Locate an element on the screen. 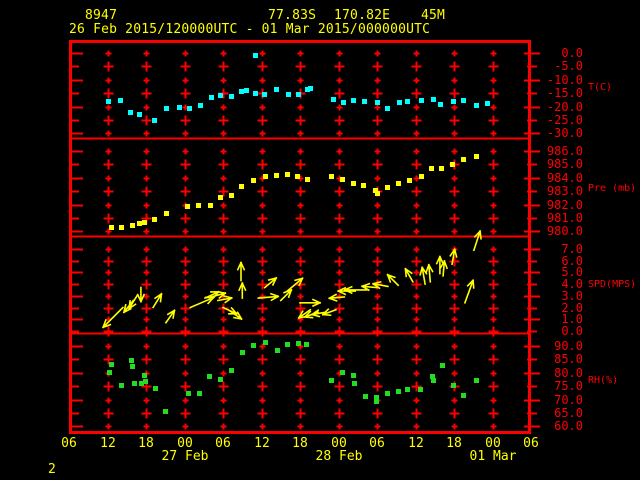 The image size is (640, 480). panel-label-humidity: RH(%) is located at coordinates (603, 380).